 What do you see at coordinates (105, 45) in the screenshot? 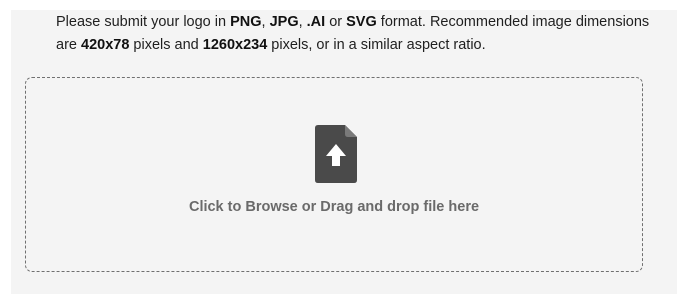
I see `dimension-small: 420x78` at bounding box center [105, 45].